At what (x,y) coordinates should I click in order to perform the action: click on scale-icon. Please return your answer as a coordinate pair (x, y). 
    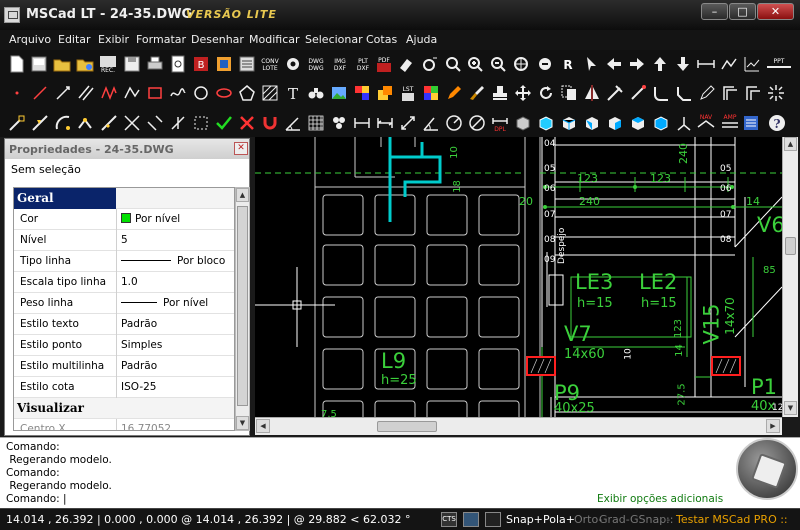
    Looking at the image, I should click on (753, 93).